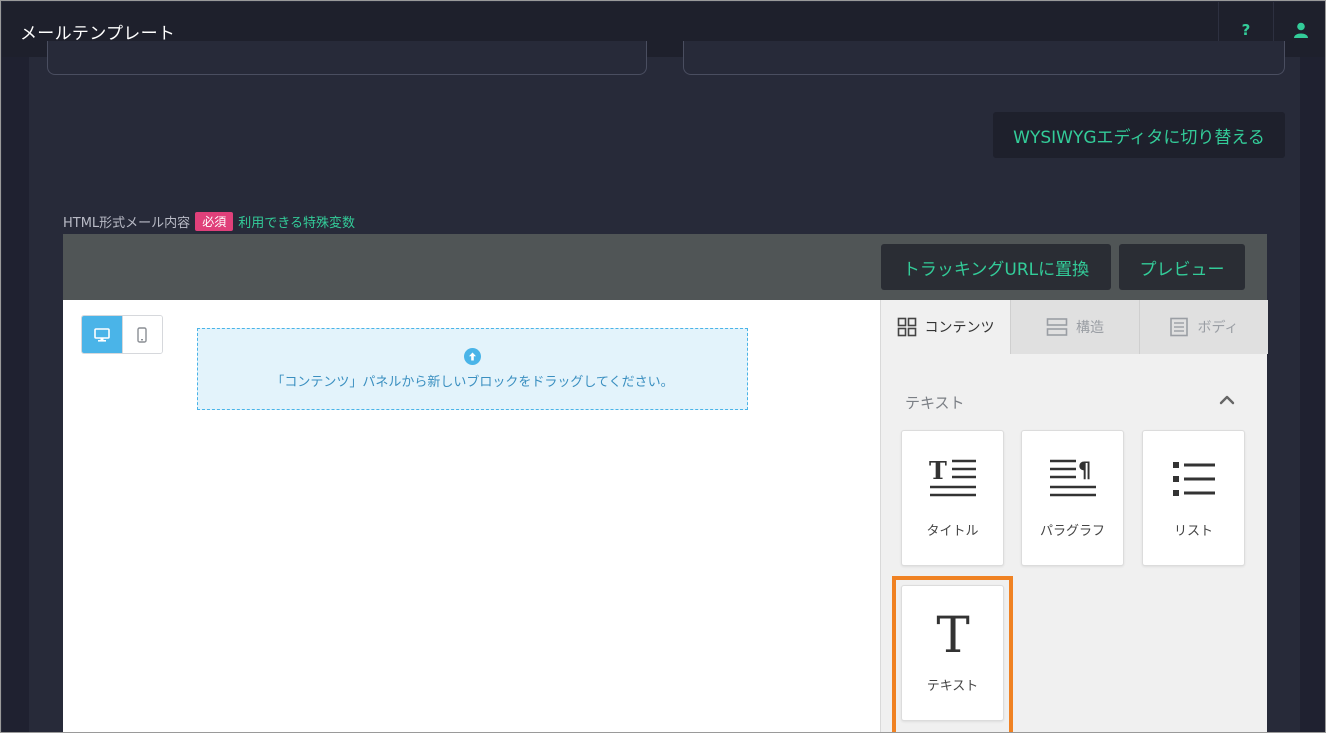  I want to click on special-variables-link: 利用できる特殊変数, so click(296, 221).